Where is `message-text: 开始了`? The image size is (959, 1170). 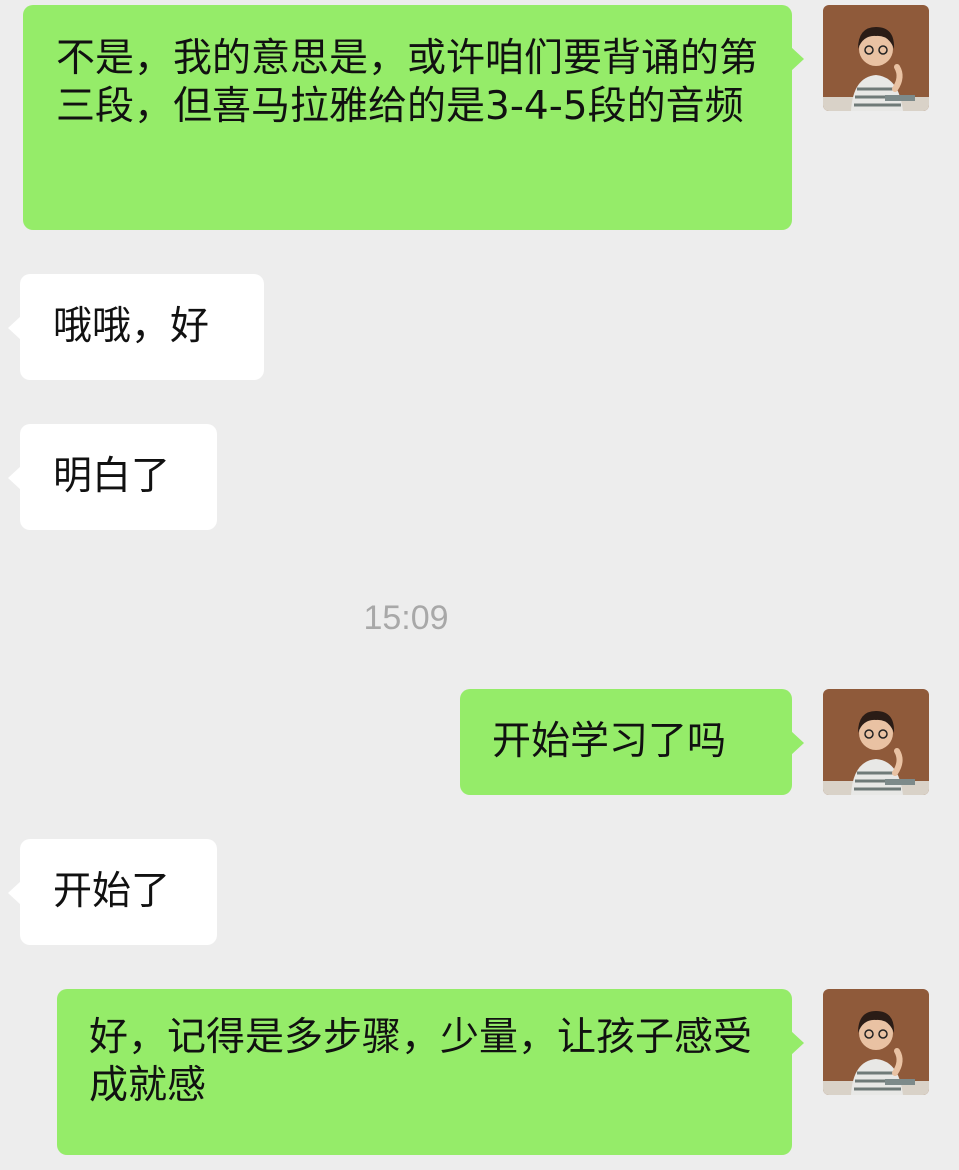 message-text: 开始了 is located at coordinates (112, 891).